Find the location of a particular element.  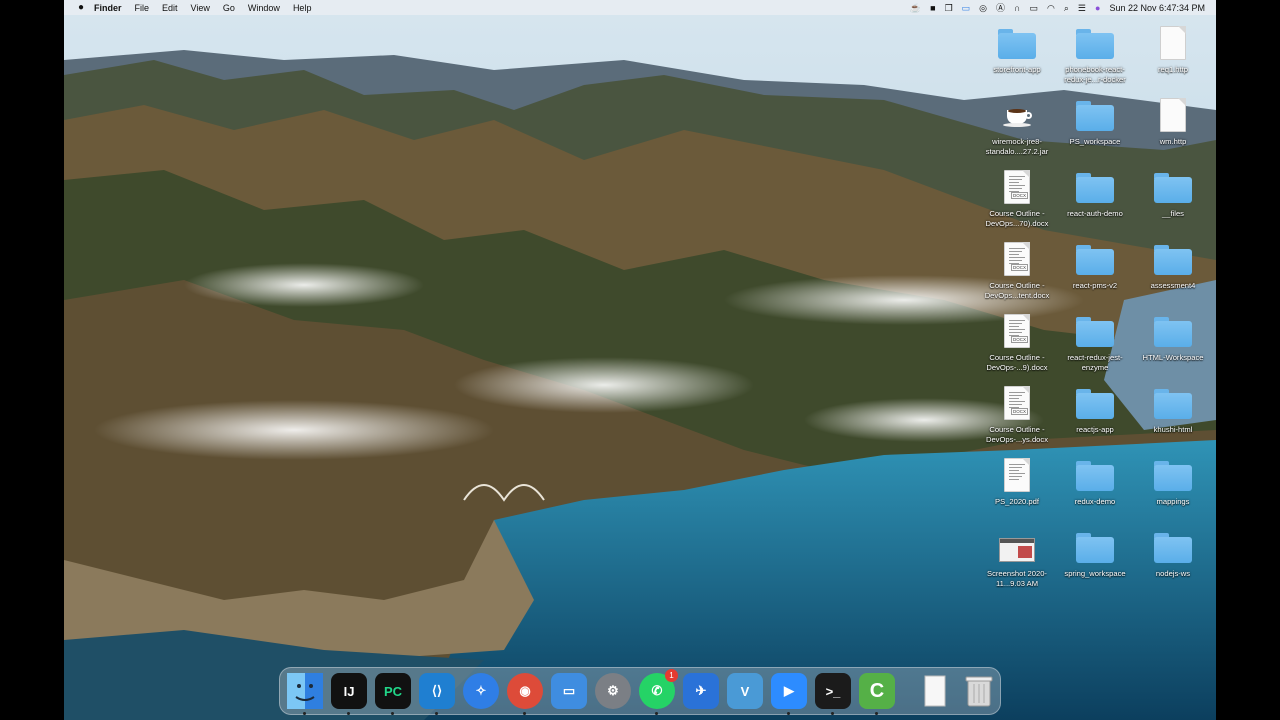

notification-badge: 1 is located at coordinates (671, 675).